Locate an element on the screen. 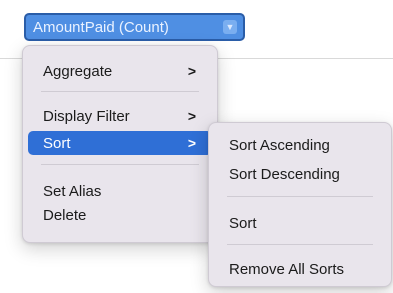  chevron-down-icon: ▼ is located at coordinates (230, 27).